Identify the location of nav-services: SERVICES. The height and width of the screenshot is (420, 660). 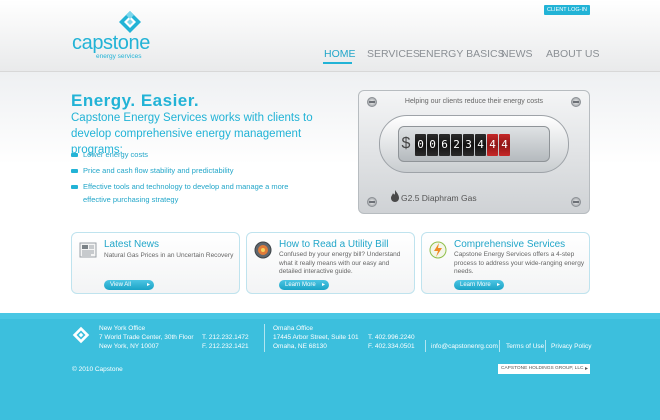
(393, 54).